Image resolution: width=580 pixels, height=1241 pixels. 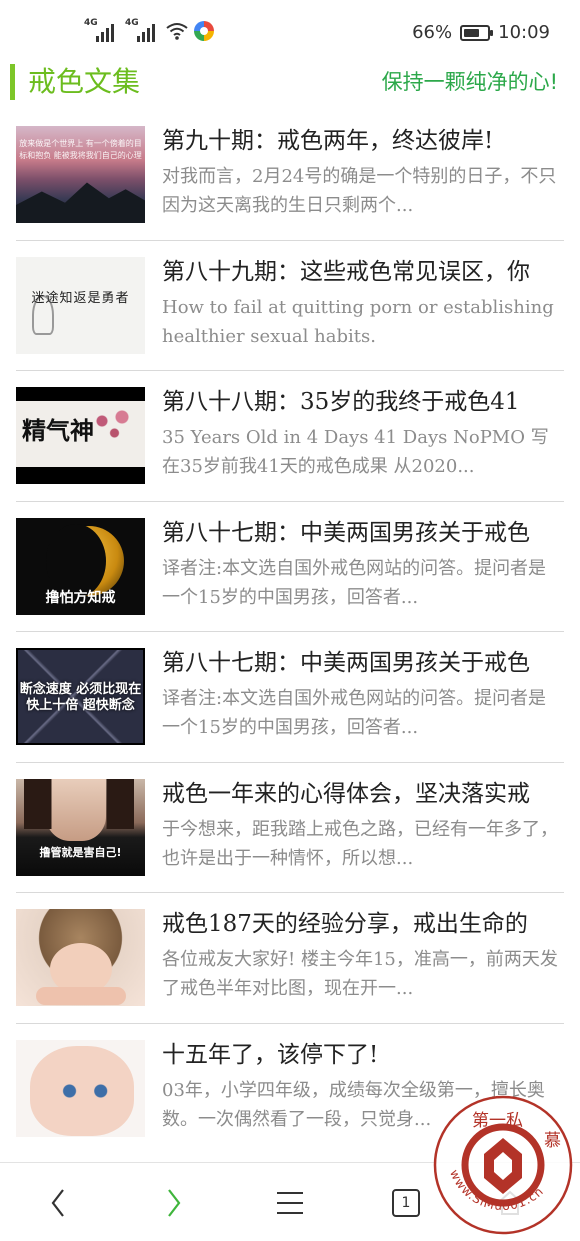 I want to click on article-thumbnail: 撸管就是害自己!, so click(x=80, y=827).